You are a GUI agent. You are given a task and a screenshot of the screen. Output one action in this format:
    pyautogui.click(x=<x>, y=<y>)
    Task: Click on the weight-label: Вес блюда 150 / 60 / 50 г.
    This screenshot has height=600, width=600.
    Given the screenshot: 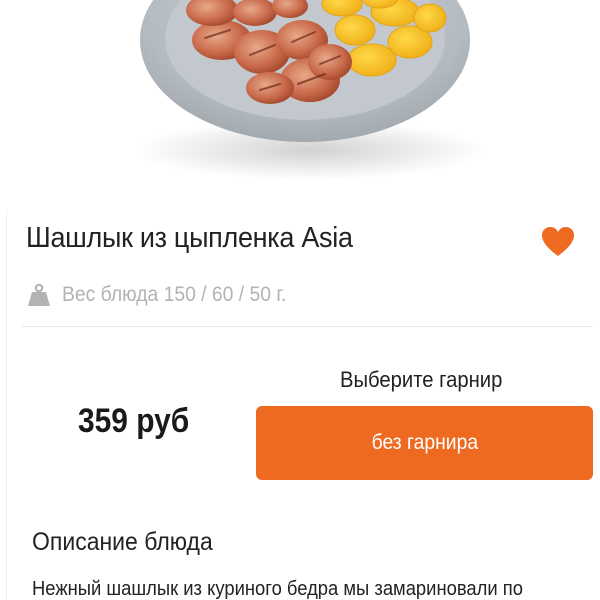 What is the action you would take?
    pyautogui.click(x=174, y=294)
    